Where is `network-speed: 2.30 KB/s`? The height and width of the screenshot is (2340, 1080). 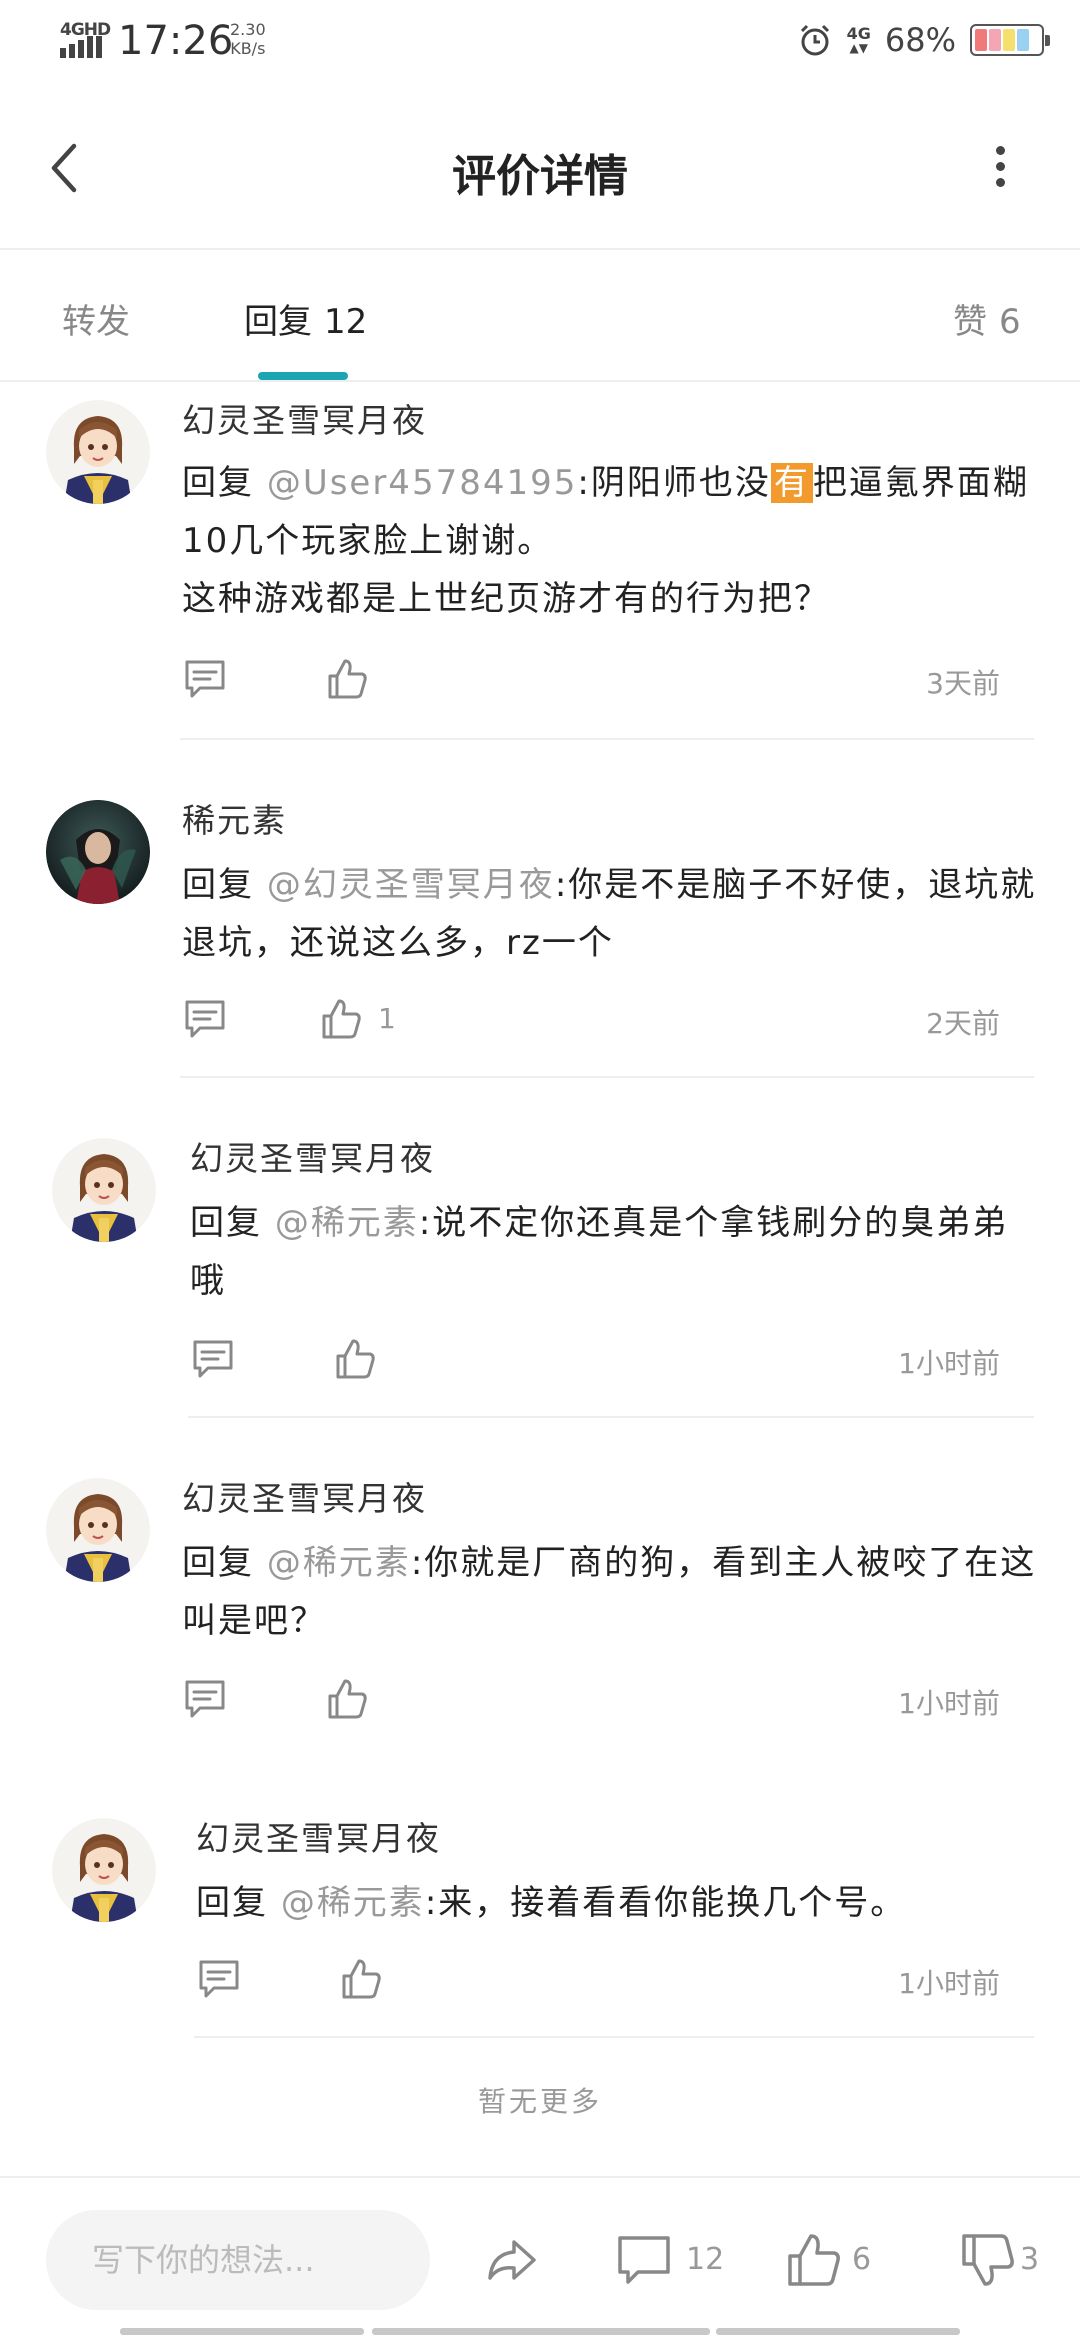 network-speed: 2.30 KB/s is located at coordinates (248, 39).